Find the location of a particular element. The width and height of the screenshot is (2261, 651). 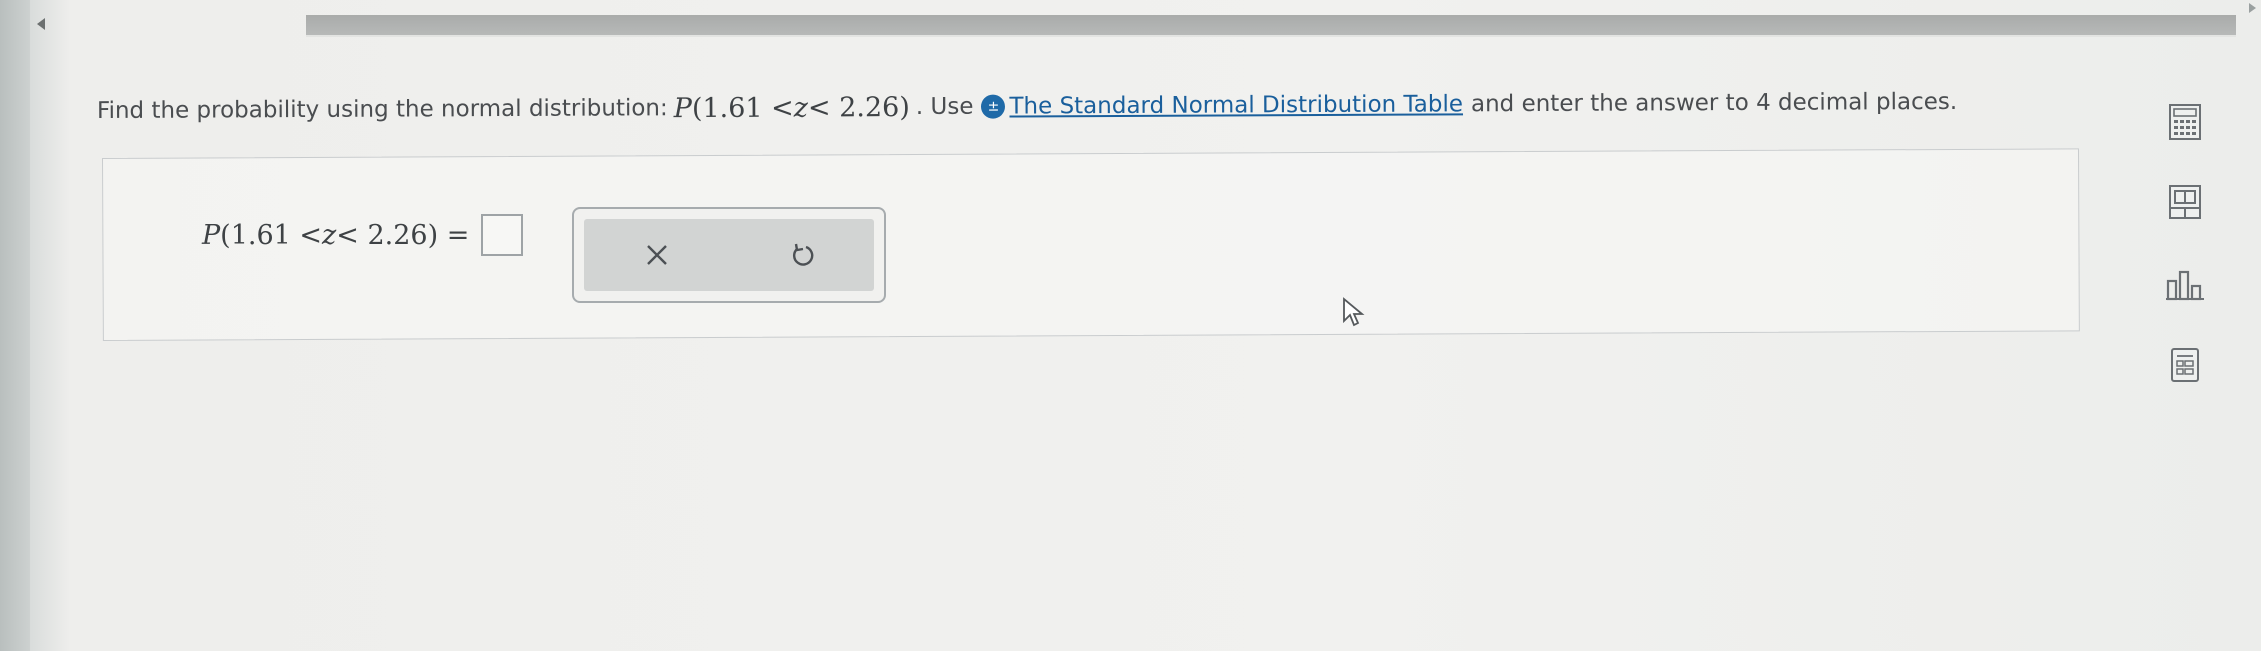

calculator-icon is located at coordinates (2185, 122).